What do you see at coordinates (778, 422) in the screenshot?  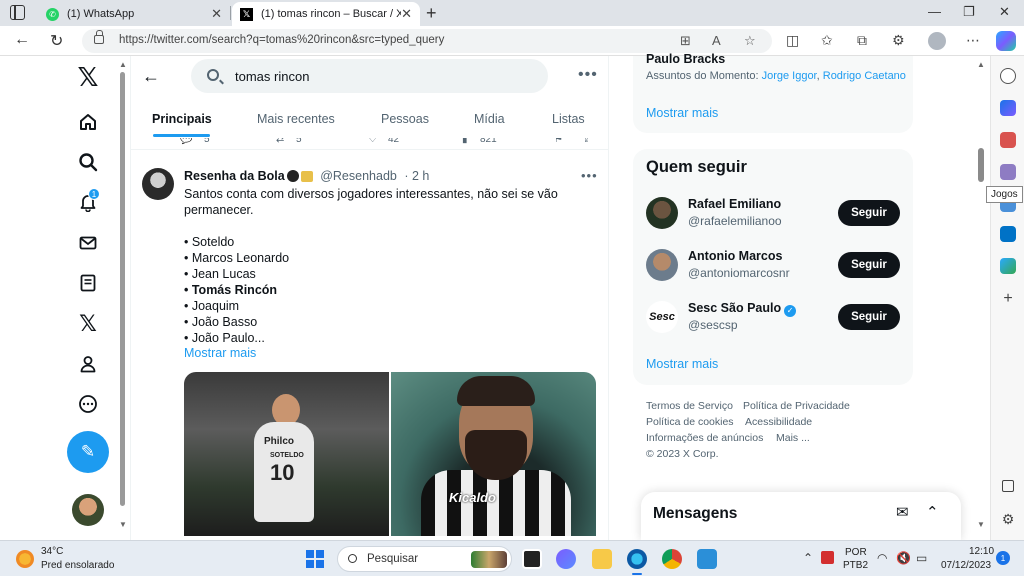 I see `footer-link: Acessibilidade` at bounding box center [778, 422].